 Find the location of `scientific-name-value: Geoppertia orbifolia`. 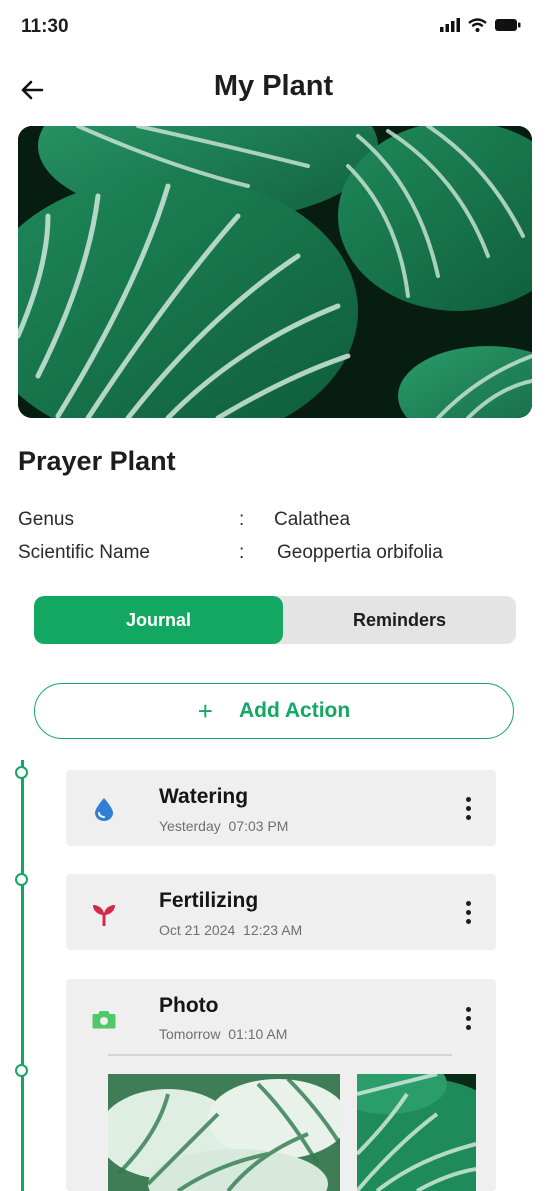

scientific-name-value: Geoppertia orbifolia is located at coordinates (360, 552).